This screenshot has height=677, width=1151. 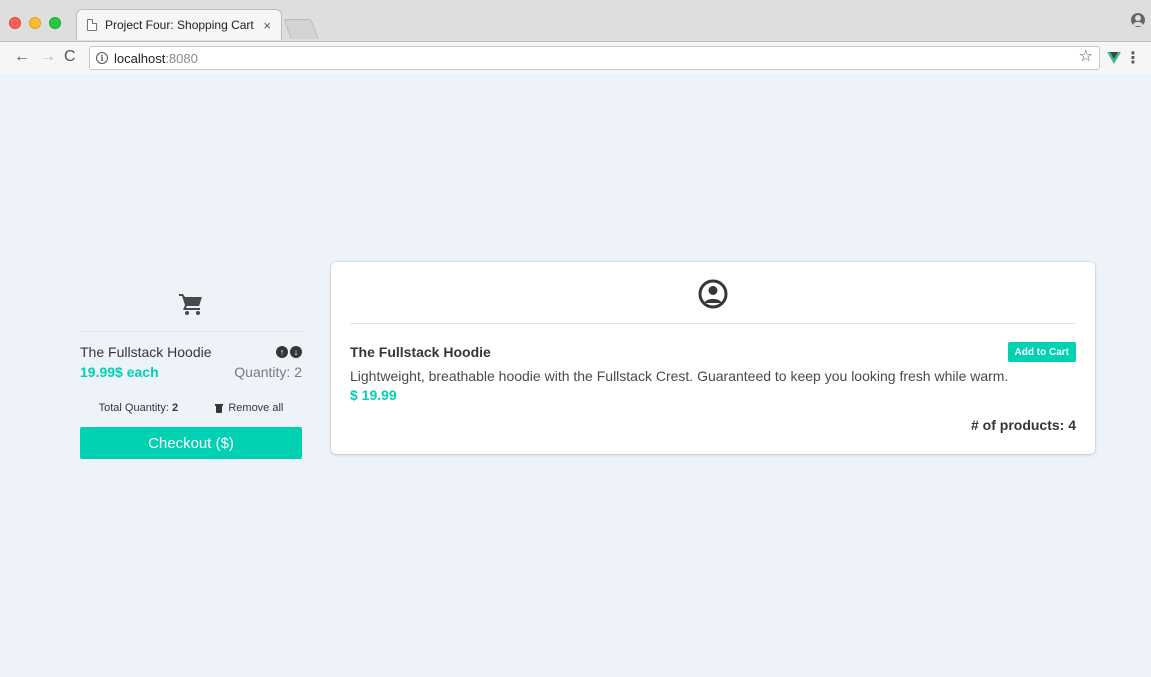 What do you see at coordinates (1041, 352) in the screenshot?
I see `add-to-cart-button: Add to Cart` at bounding box center [1041, 352].